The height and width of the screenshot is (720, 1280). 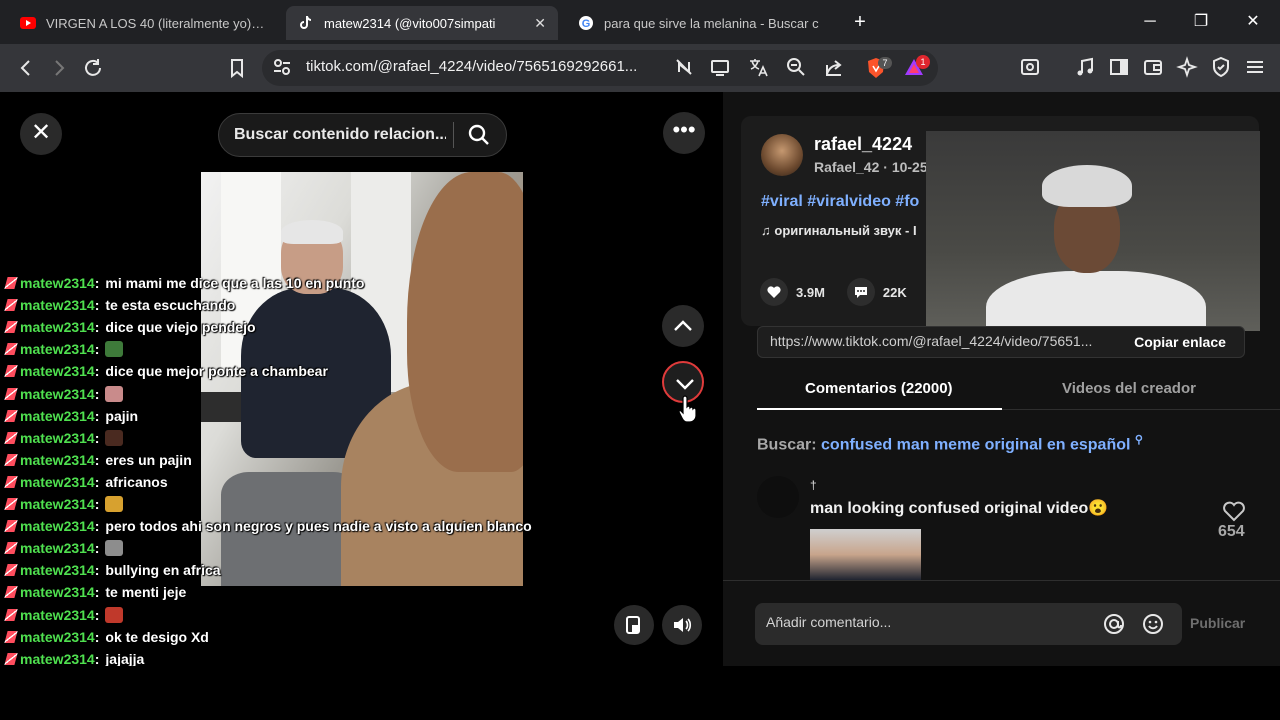 I want to click on video-hashtags: #viral #viralvideo #fo, so click(x=846, y=202).